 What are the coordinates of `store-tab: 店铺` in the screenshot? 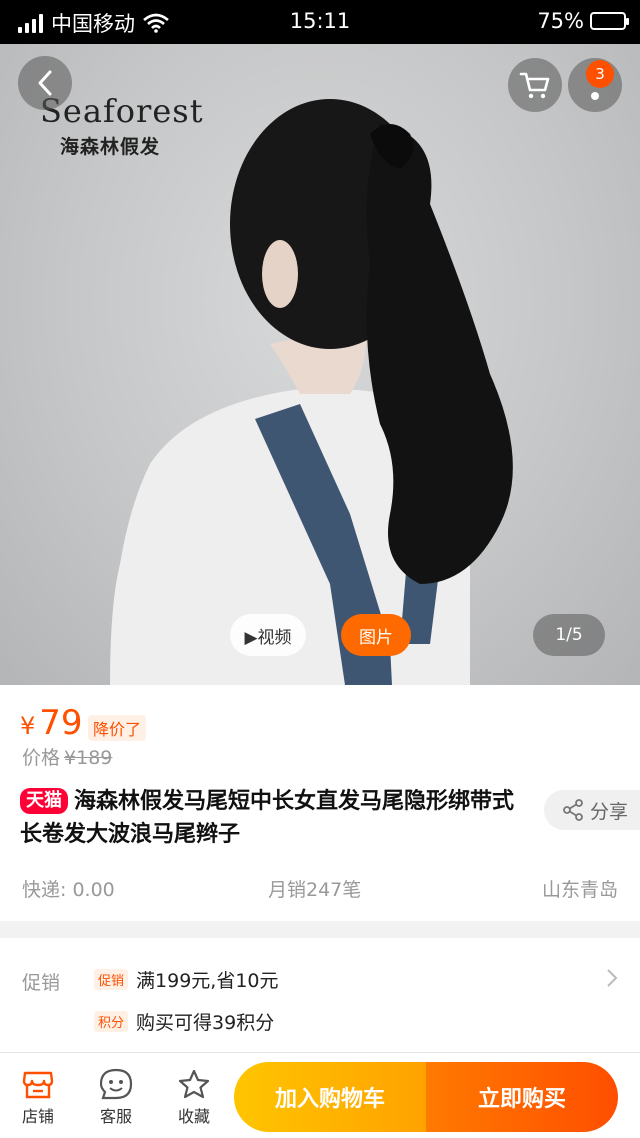 It's located at (38, 1096).